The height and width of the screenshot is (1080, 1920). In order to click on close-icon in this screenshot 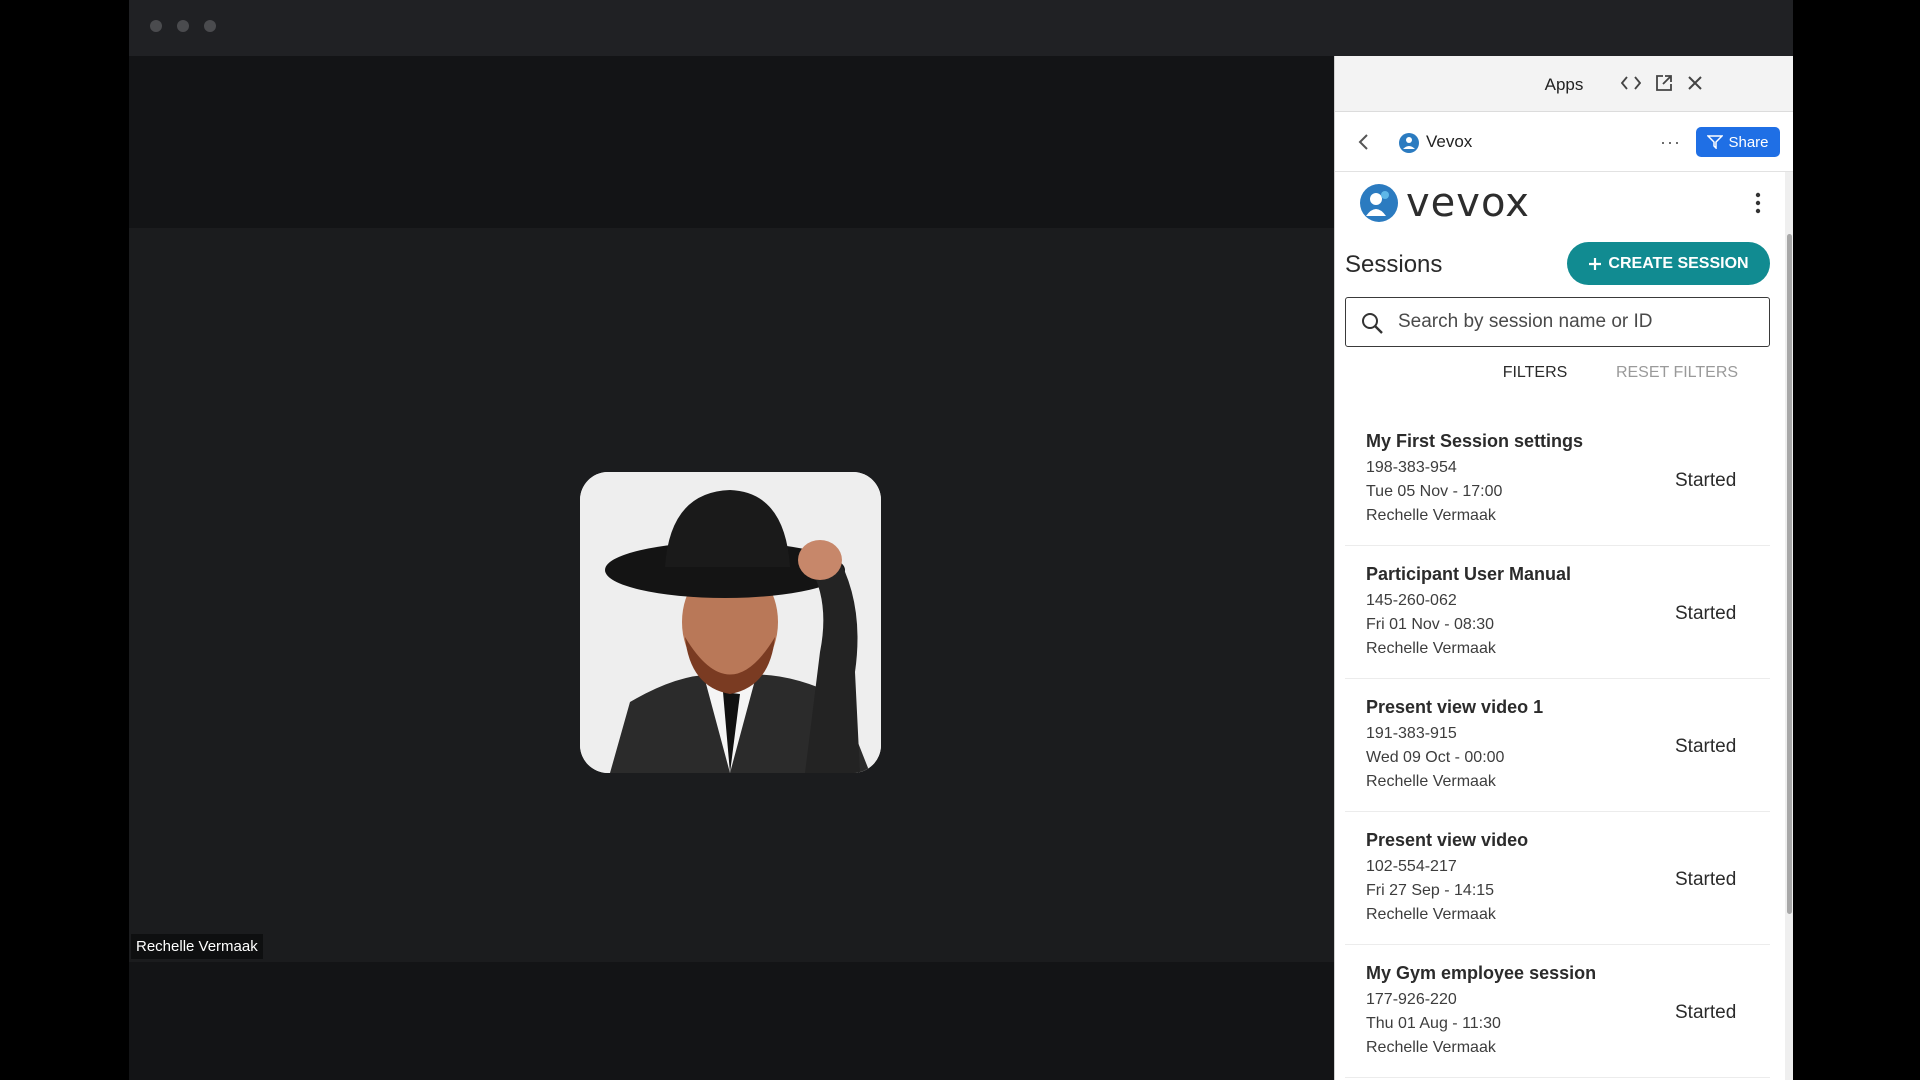, I will do `click(1695, 83)`.